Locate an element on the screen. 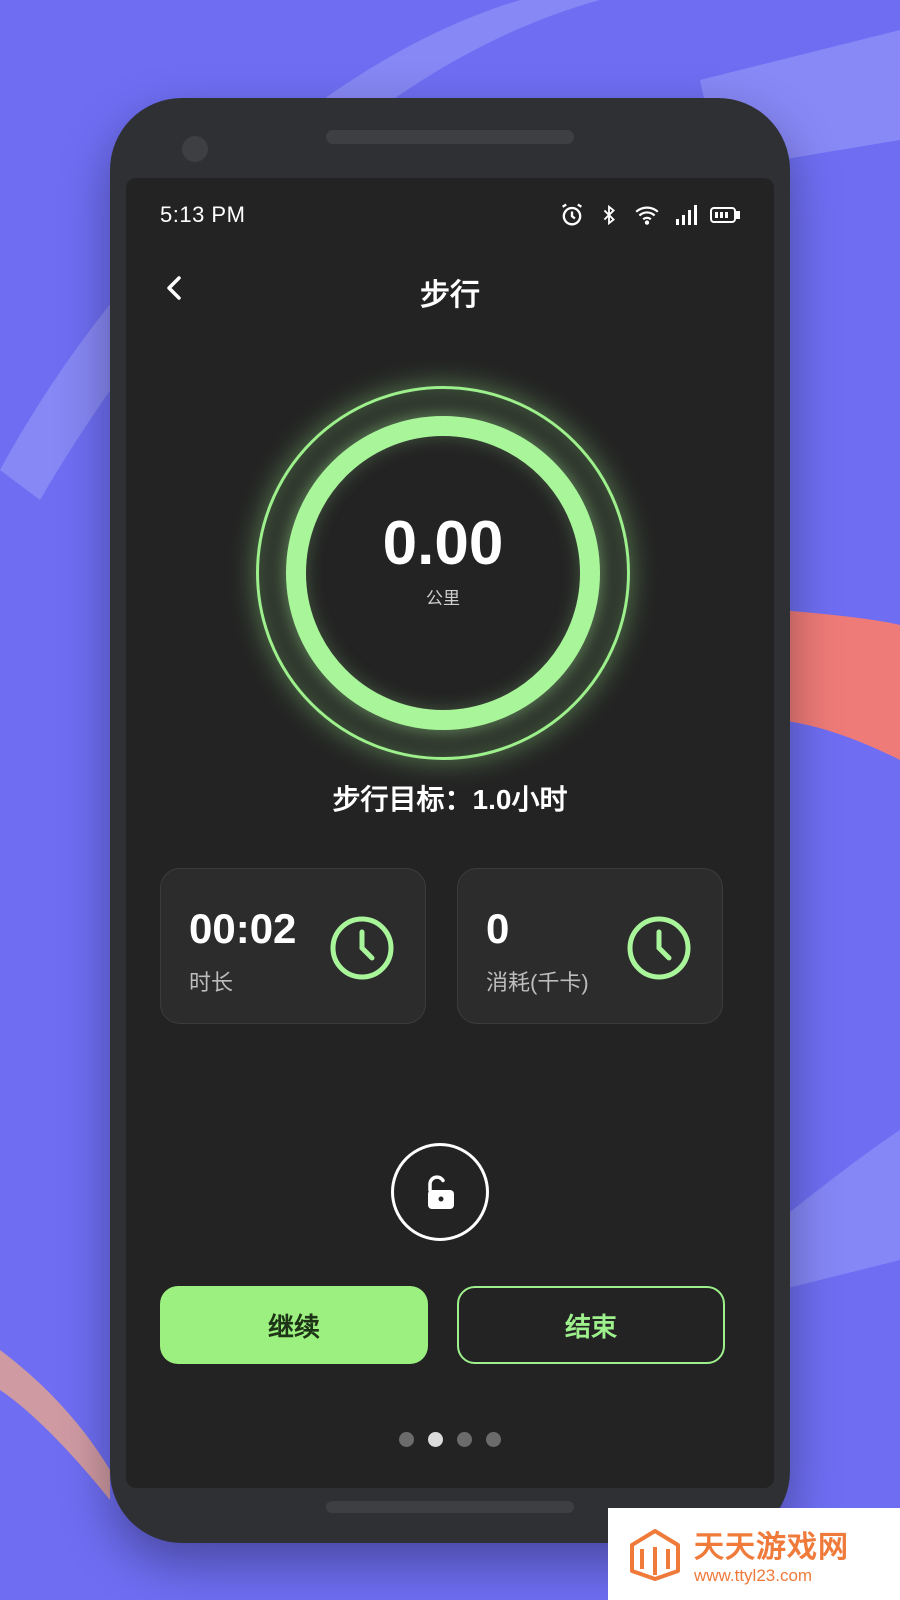  app-header: 步行 is located at coordinates (450, 288).